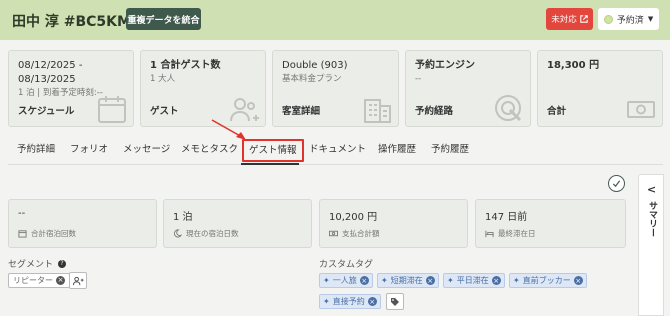 The image size is (670, 316). I want to click on custom-tag-chip: ✦ 一人旅 ×, so click(346, 280).